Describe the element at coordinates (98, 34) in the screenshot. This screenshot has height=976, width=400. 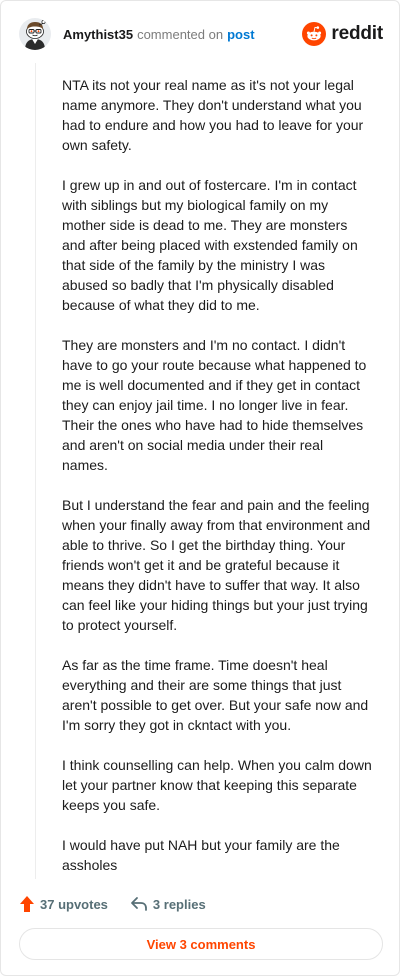
I see `username: Amythist35` at that location.